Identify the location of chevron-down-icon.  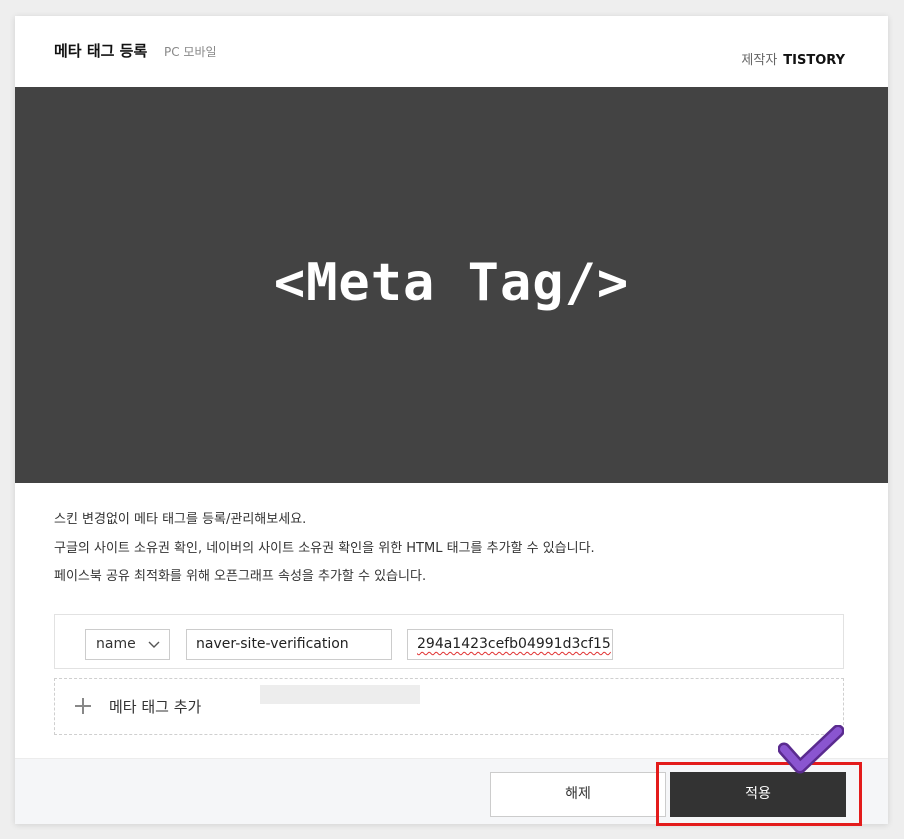
(154, 644).